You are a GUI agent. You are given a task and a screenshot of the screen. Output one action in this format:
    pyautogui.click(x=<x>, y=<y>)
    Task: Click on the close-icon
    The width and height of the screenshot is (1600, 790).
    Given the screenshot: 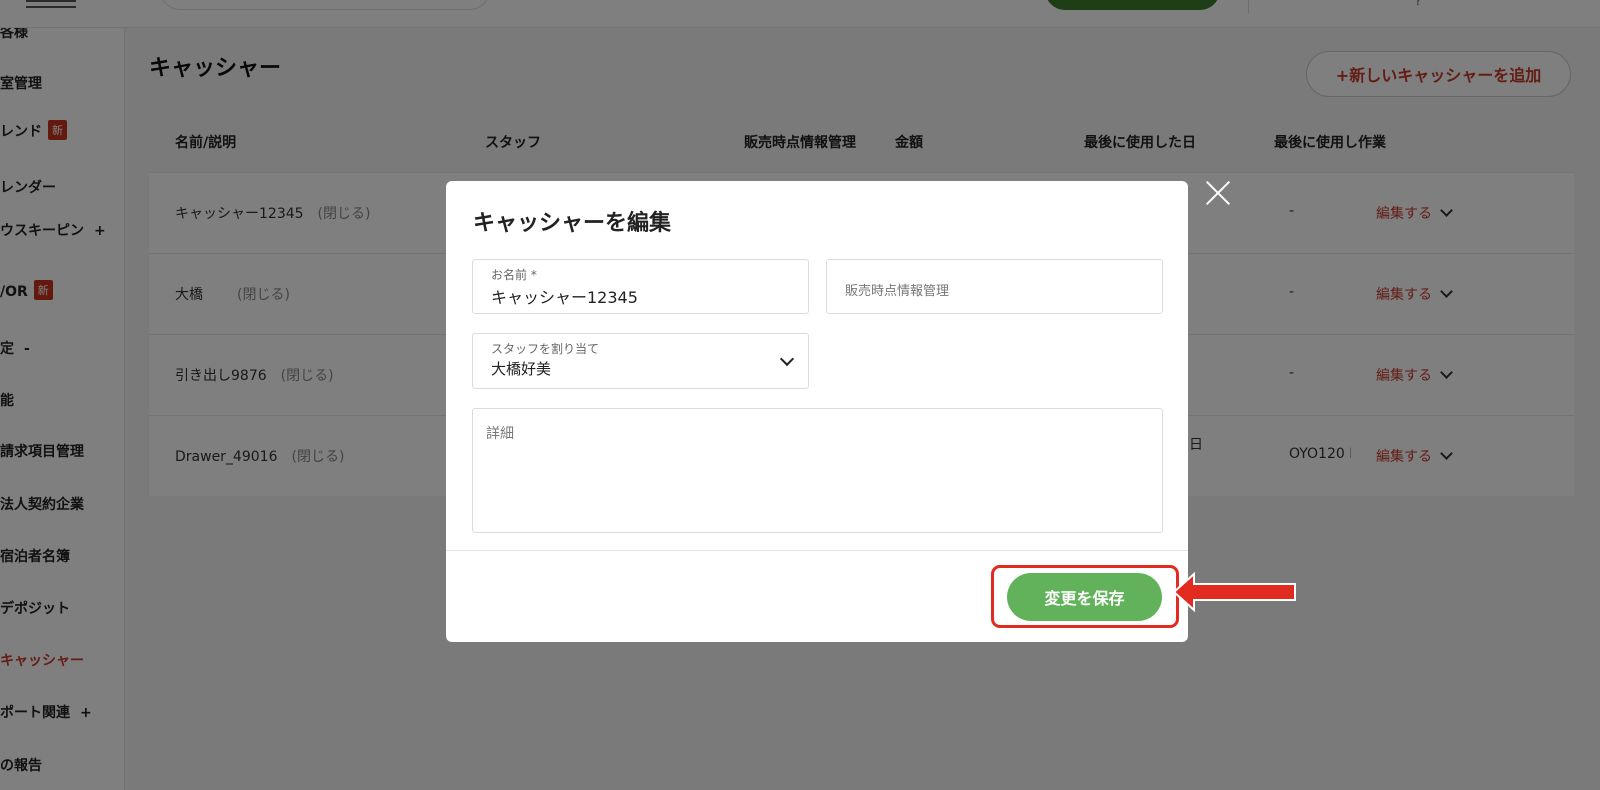 What is the action you would take?
    pyautogui.click(x=1218, y=193)
    